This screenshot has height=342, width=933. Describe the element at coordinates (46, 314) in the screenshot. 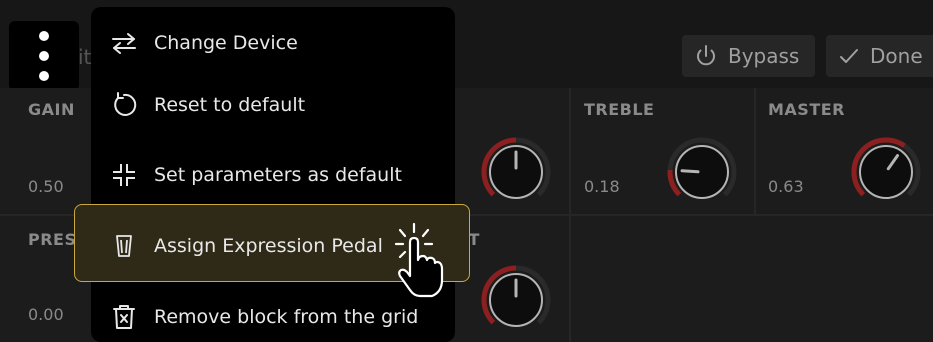

I see `presence-value: 0.00` at that location.